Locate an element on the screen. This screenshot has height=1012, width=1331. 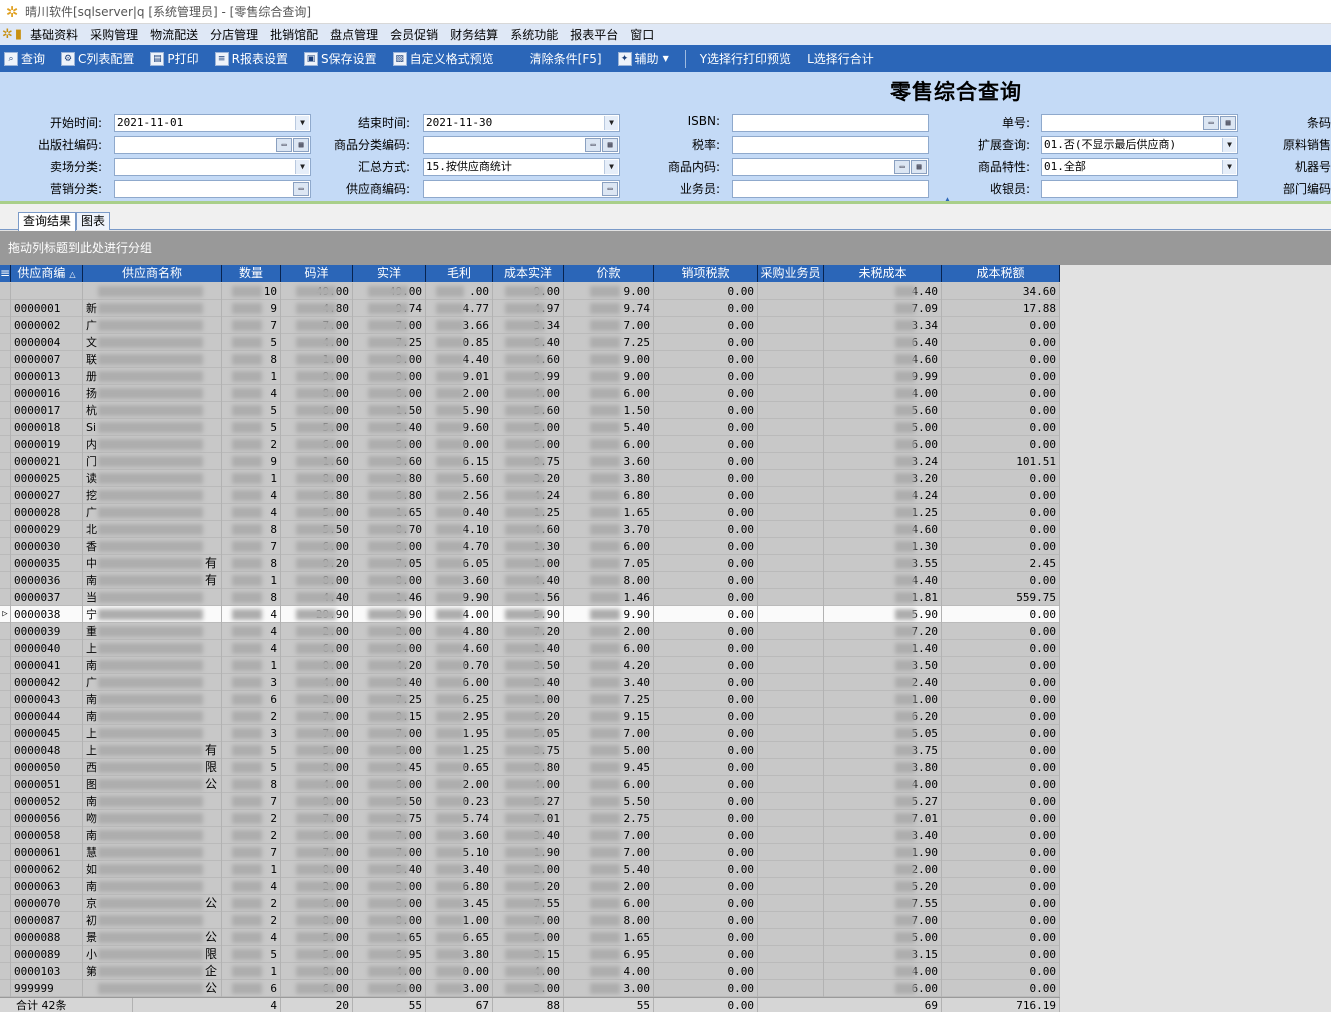
menu-folder-icon: ▮ is located at coordinates (18, 34).